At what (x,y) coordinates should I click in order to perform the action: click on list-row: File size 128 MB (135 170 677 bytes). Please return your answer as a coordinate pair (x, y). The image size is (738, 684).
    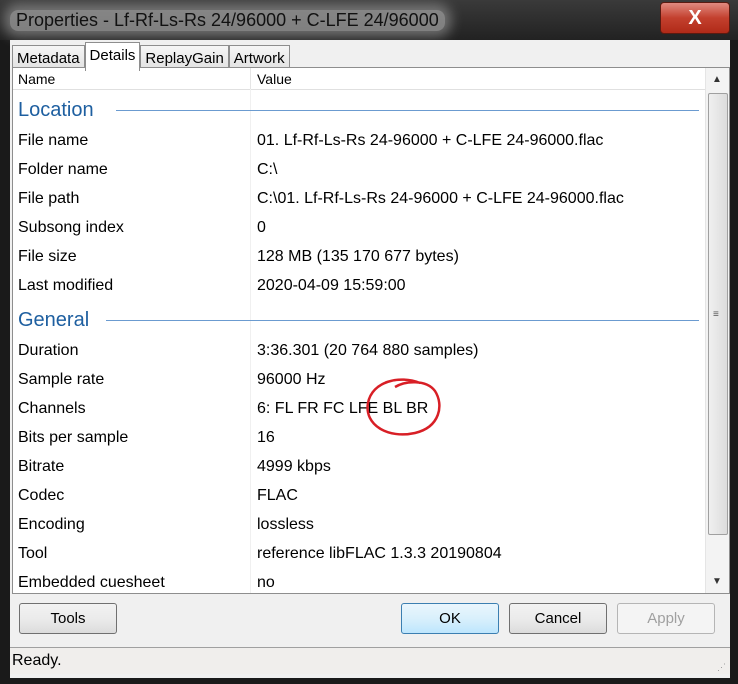
    Looking at the image, I should click on (359, 257).